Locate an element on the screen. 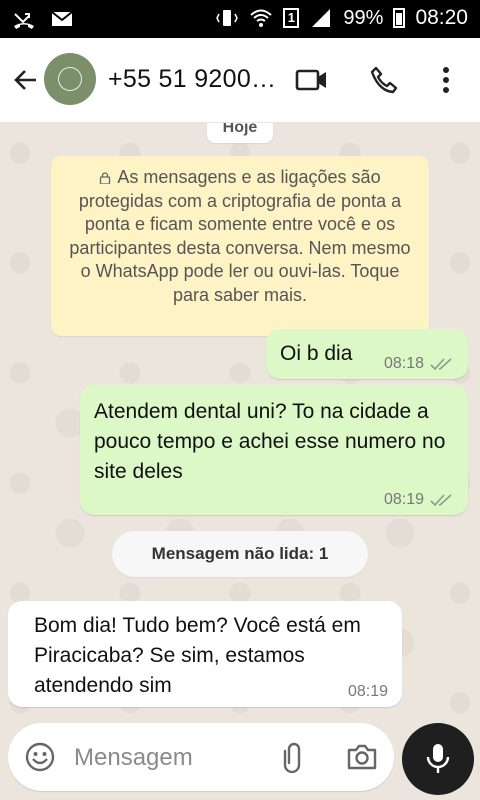 This screenshot has width=480, height=800. message-meta: 08:18 is located at coordinates (419, 364).